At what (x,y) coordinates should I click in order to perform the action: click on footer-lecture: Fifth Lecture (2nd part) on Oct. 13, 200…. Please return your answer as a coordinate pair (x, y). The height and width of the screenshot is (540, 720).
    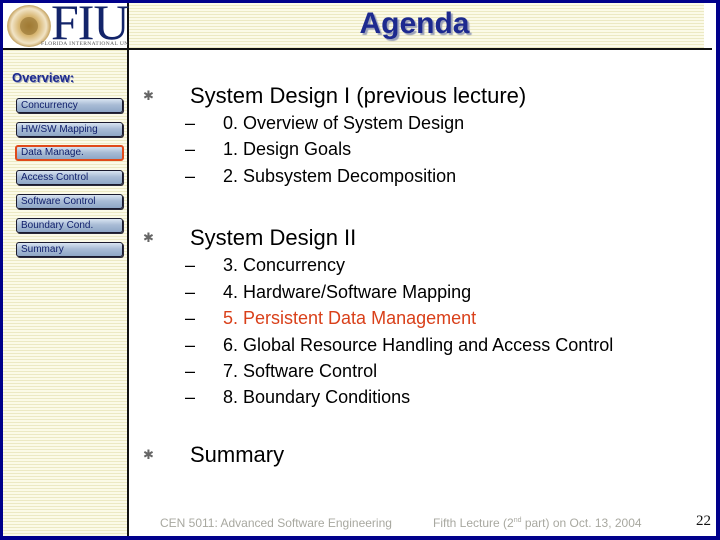
    Looking at the image, I should click on (537, 523).